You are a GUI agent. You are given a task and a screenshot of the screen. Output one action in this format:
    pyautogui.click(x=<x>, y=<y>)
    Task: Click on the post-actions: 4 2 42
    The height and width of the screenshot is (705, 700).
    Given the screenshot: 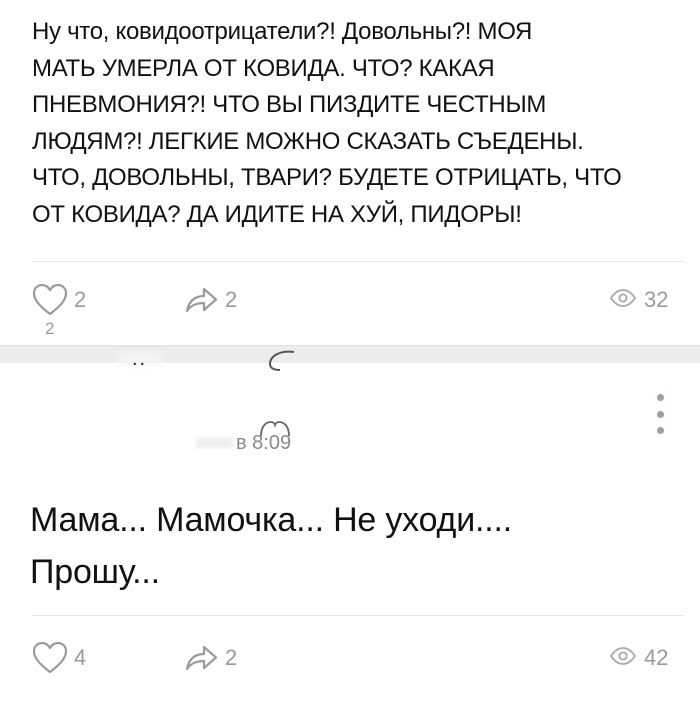 What is the action you would take?
    pyautogui.click(x=350, y=661)
    